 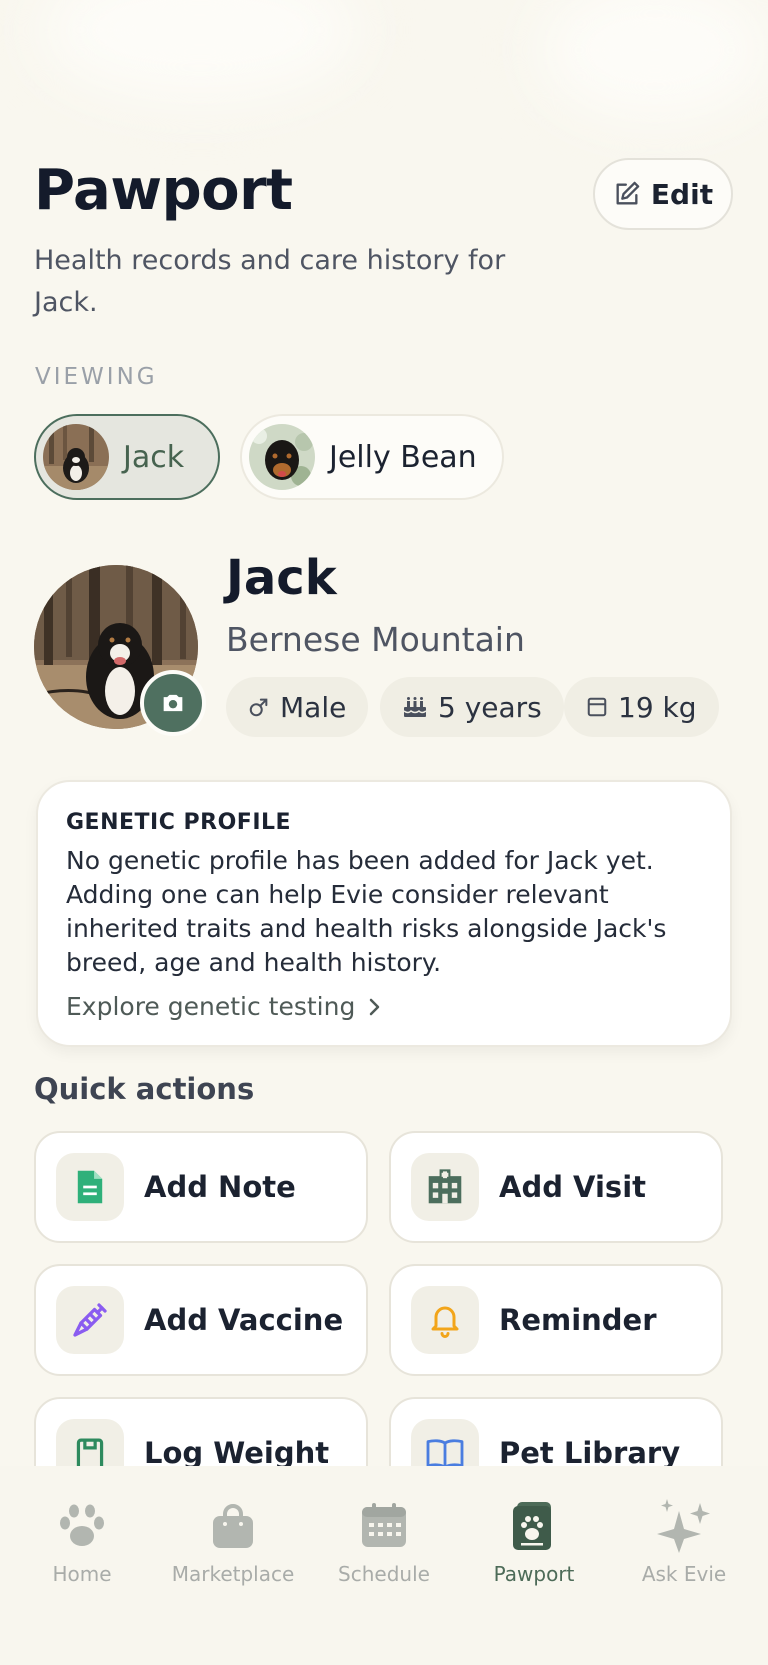 What do you see at coordinates (628, 193) in the screenshot?
I see `edit-icon` at bounding box center [628, 193].